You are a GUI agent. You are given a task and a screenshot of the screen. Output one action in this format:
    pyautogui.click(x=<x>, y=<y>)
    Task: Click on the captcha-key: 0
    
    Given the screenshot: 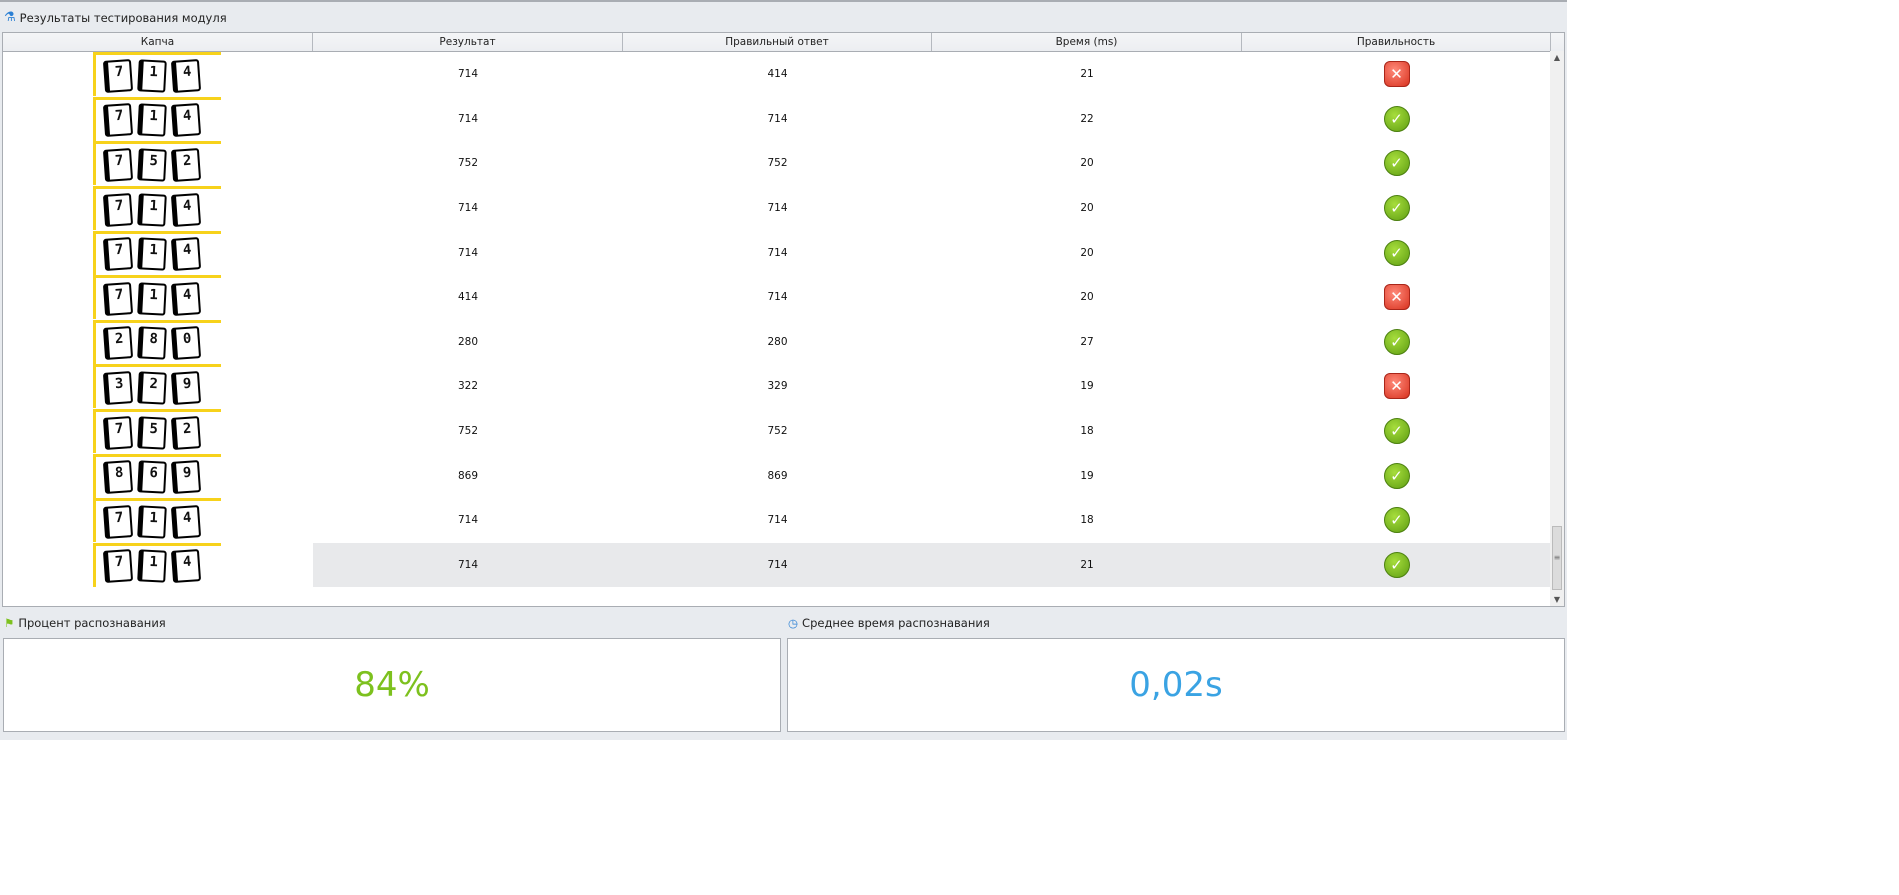 What is the action you would take?
    pyautogui.click(x=186, y=343)
    